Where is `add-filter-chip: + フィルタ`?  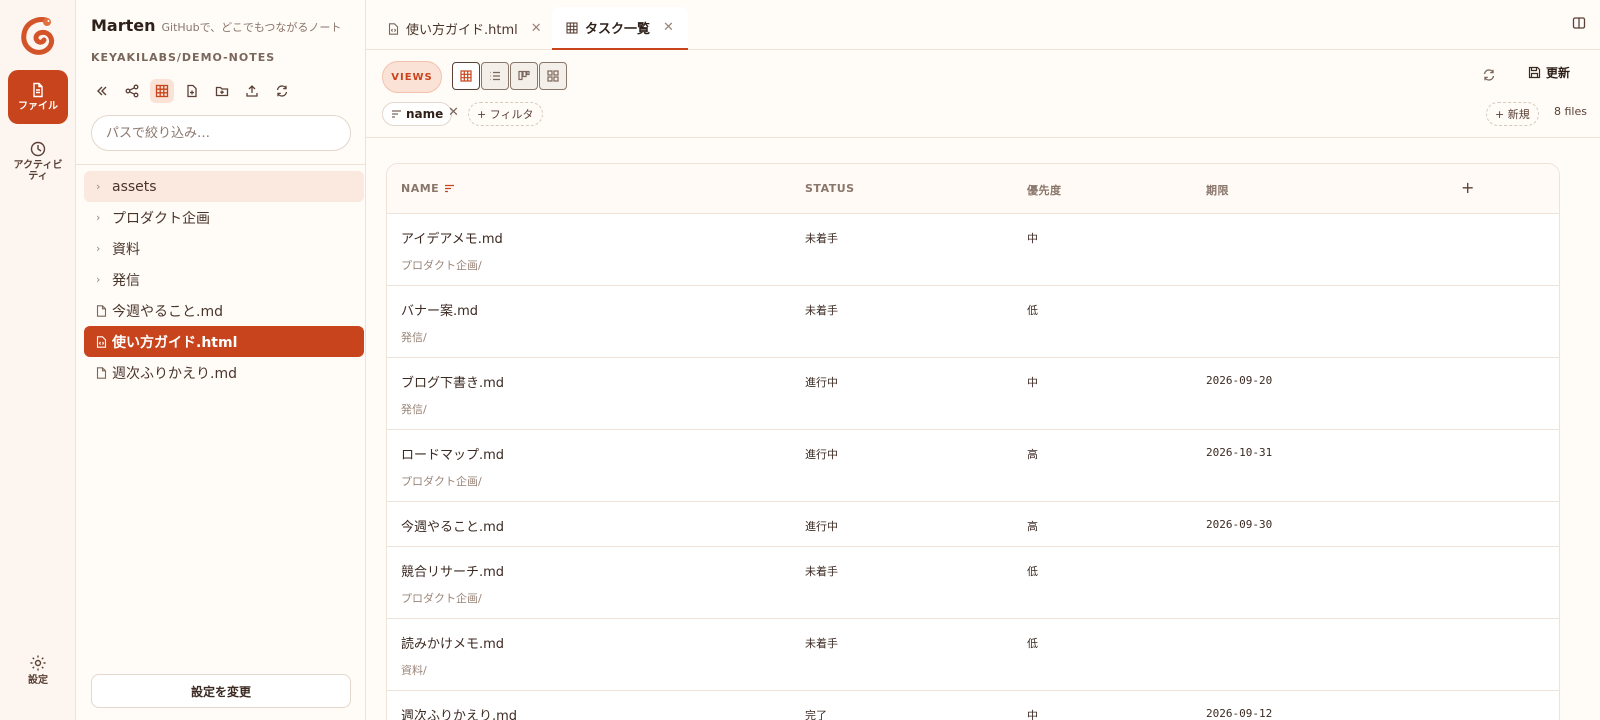
add-filter-chip: + フィルタ is located at coordinates (505, 114).